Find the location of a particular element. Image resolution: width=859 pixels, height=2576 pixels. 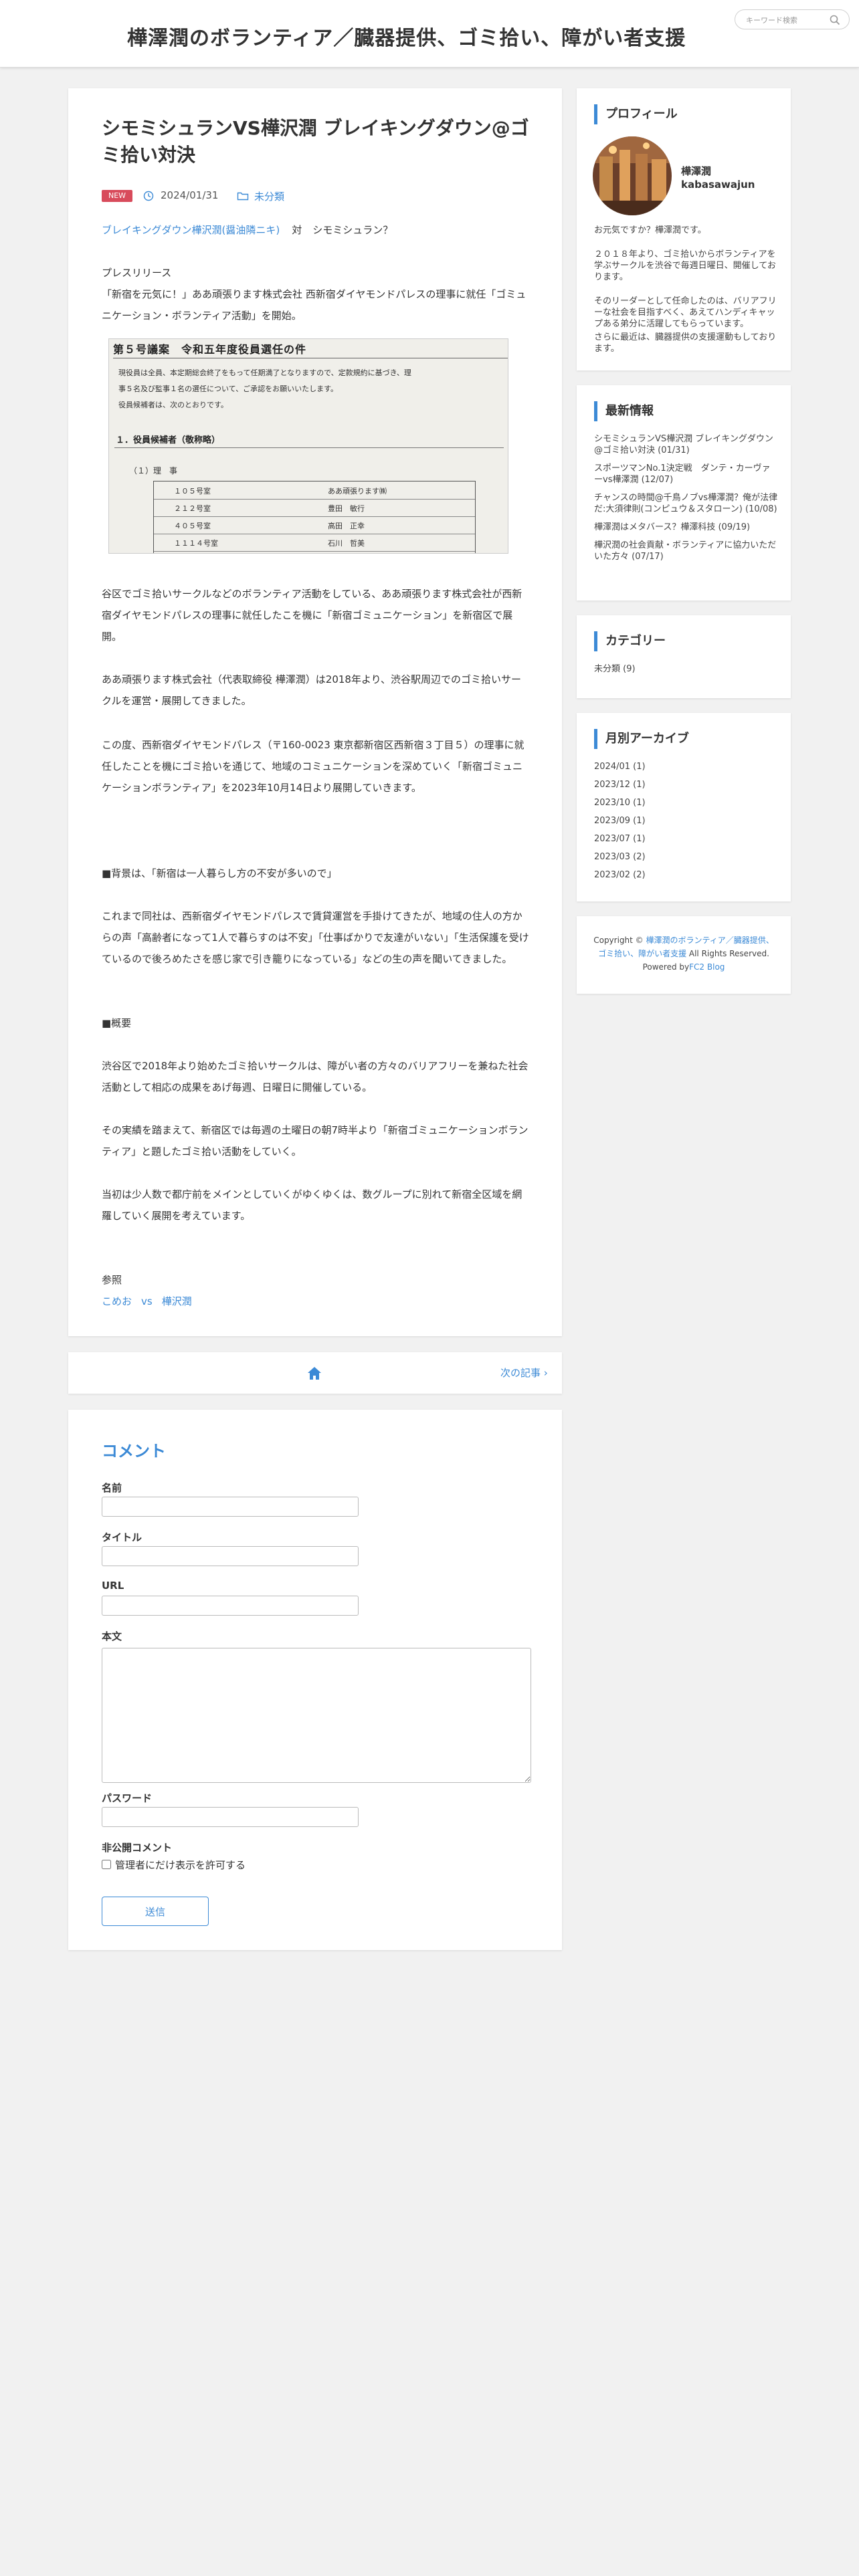

doc-row: １０５号室 ああ頑張ります㈱ is located at coordinates (314, 491).